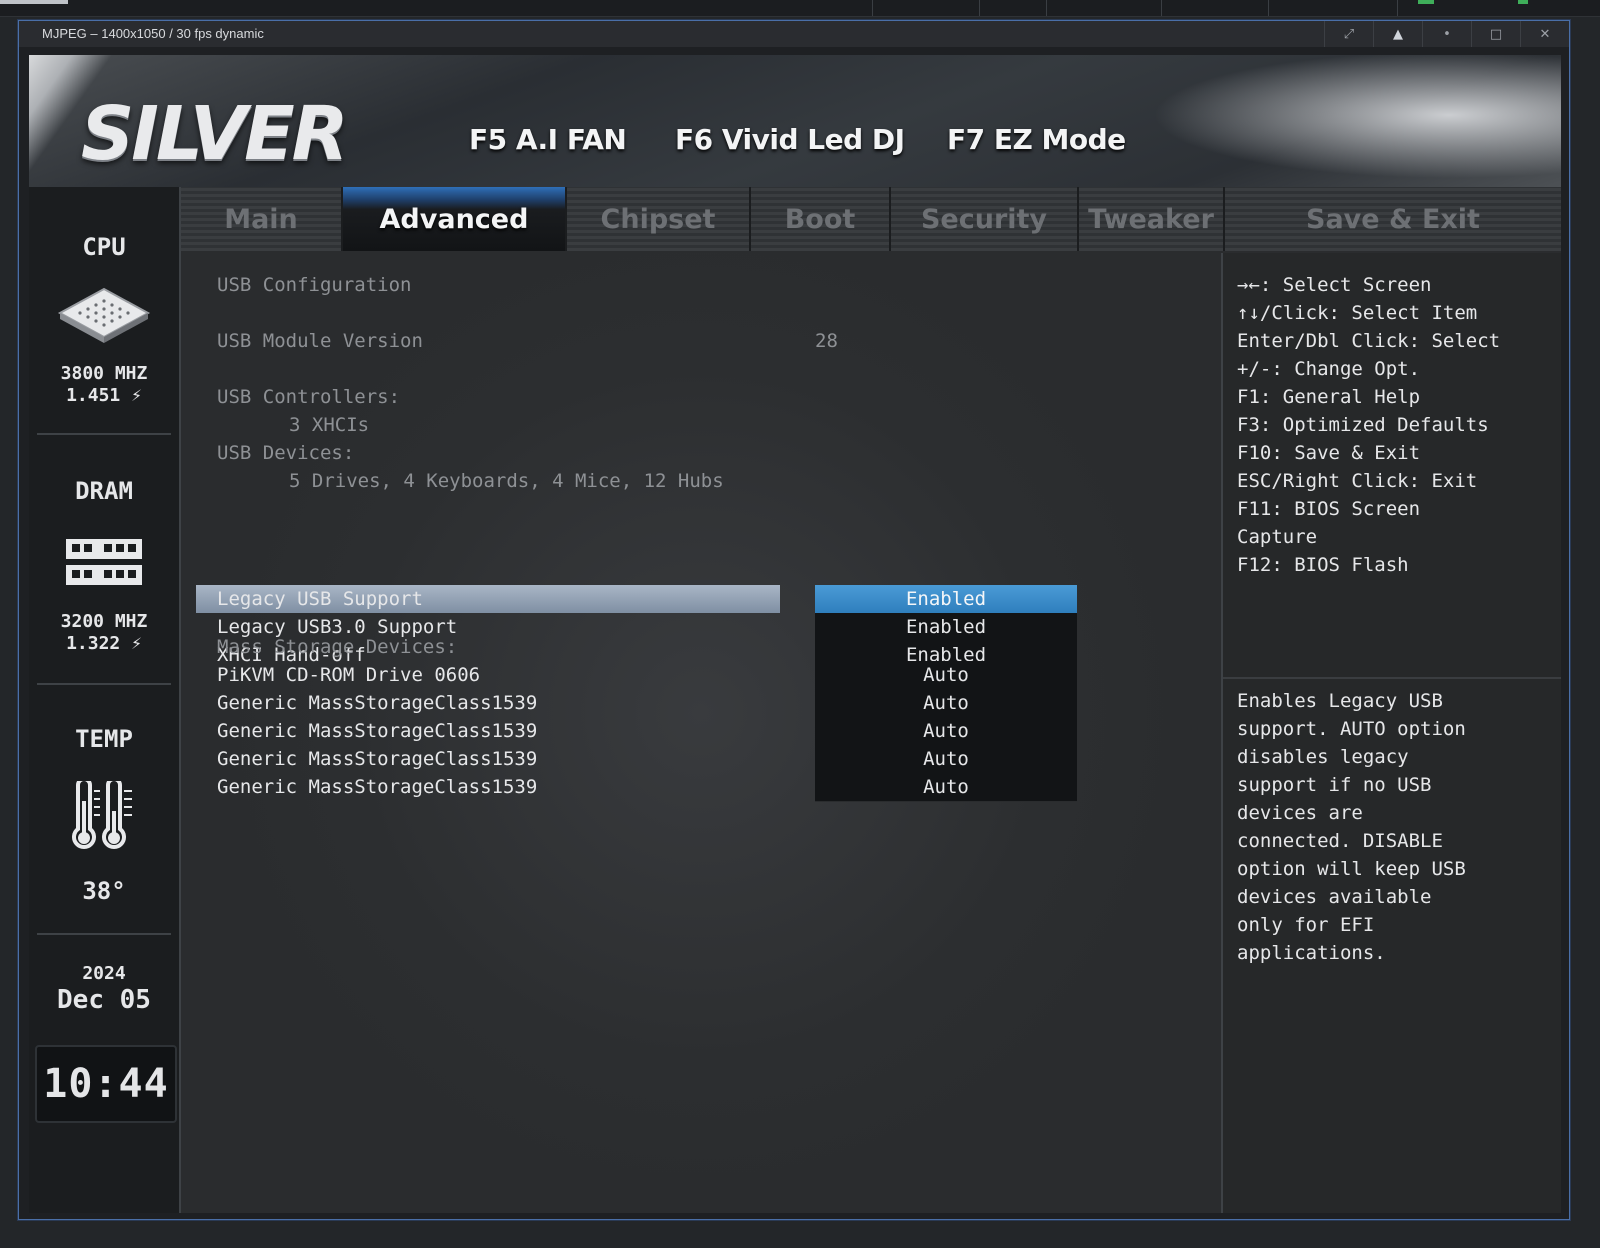 This screenshot has width=1600, height=1248. What do you see at coordinates (104, 395) in the screenshot?
I see `cpu-voltage: 1.451 ⚡` at bounding box center [104, 395].